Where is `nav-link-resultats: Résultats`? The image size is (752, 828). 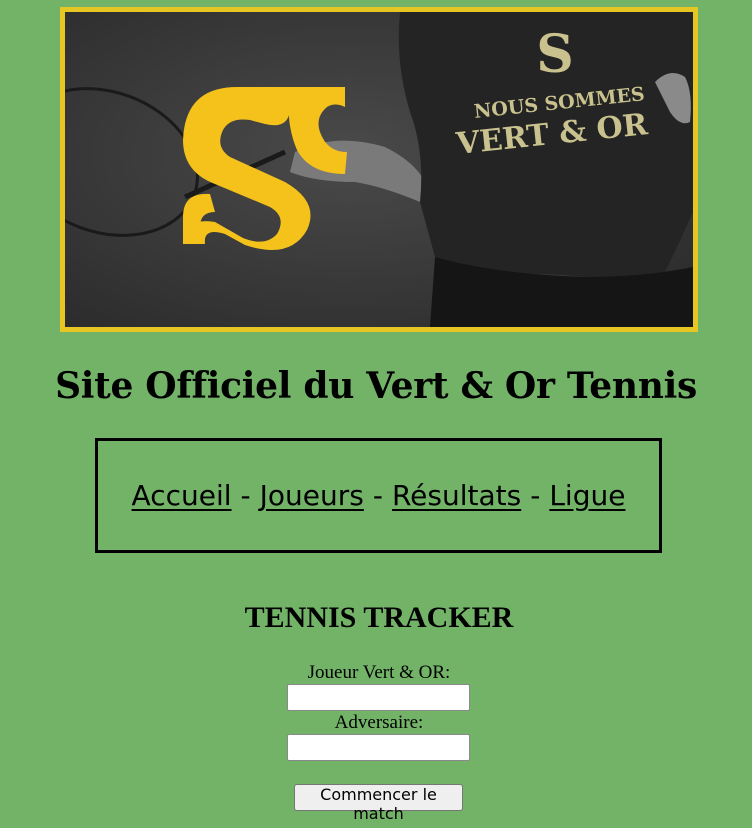
nav-link-resultats: Résultats is located at coordinates (456, 495).